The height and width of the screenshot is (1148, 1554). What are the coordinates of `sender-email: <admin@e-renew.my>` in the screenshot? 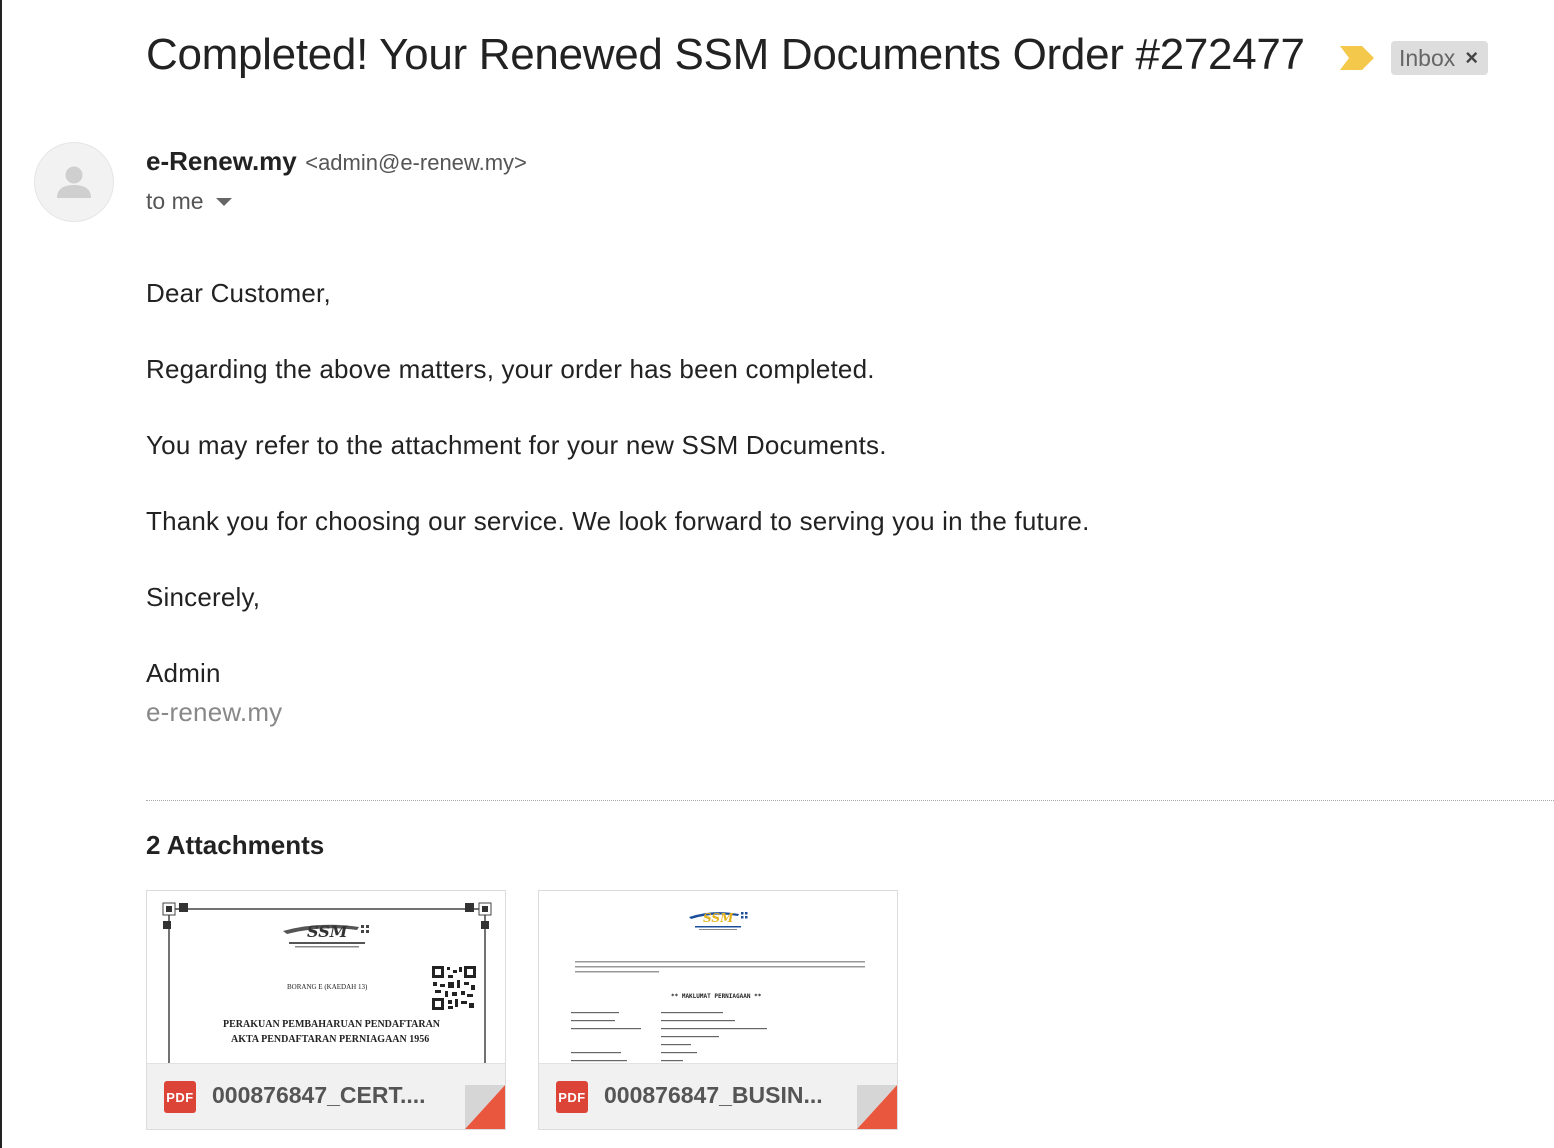 It's located at (416, 162).